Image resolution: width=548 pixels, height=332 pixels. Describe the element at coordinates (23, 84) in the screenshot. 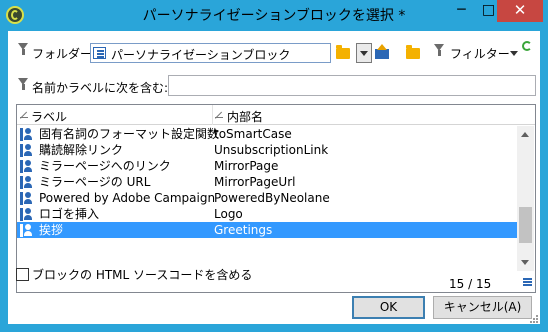

I see `search-filter-icon` at that location.